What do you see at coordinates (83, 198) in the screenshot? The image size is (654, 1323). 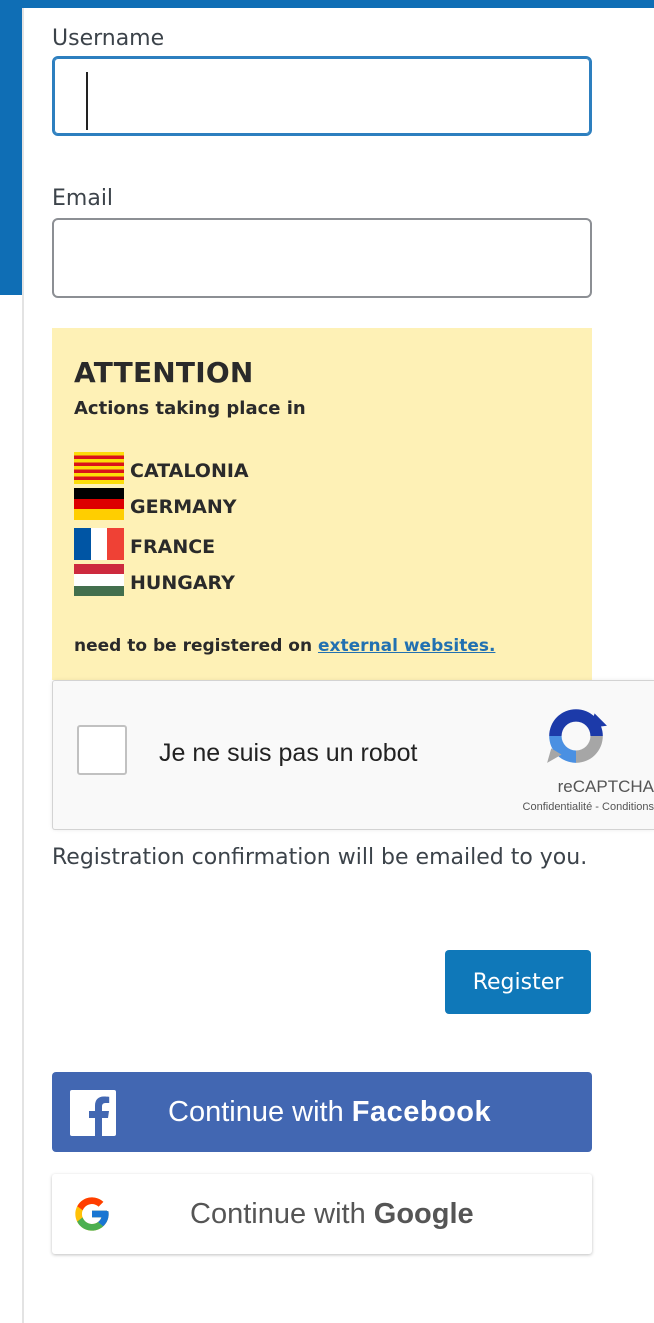 I see `email-label: Email` at bounding box center [83, 198].